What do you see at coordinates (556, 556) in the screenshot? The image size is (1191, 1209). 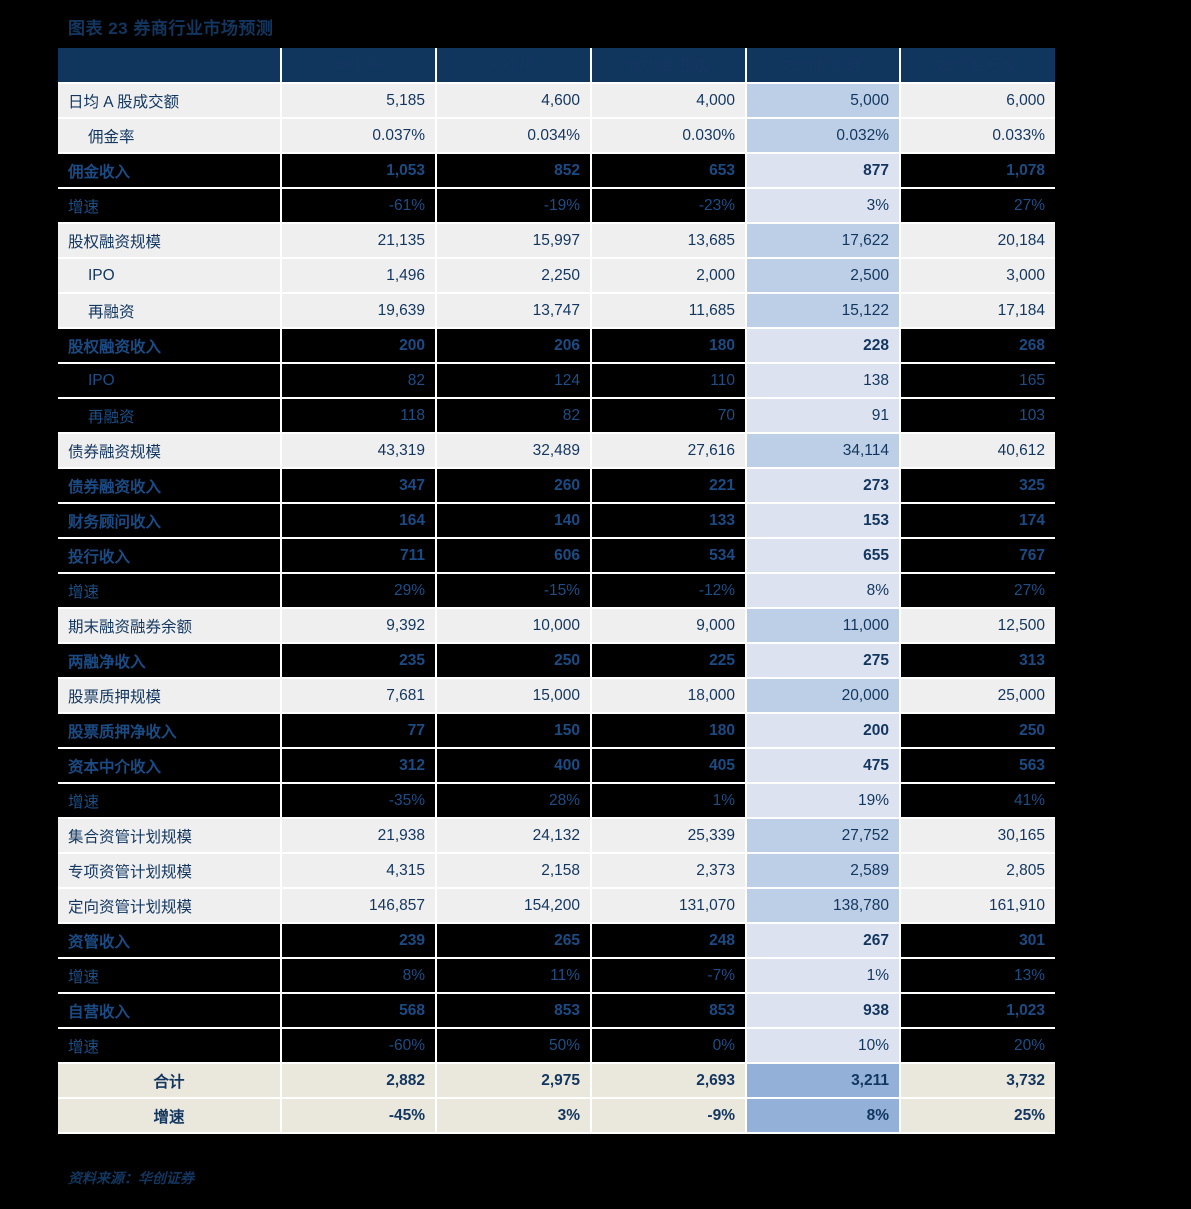 I see `table-row: 投行收入 711 606 534 655 767` at bounding box center [556, 556].